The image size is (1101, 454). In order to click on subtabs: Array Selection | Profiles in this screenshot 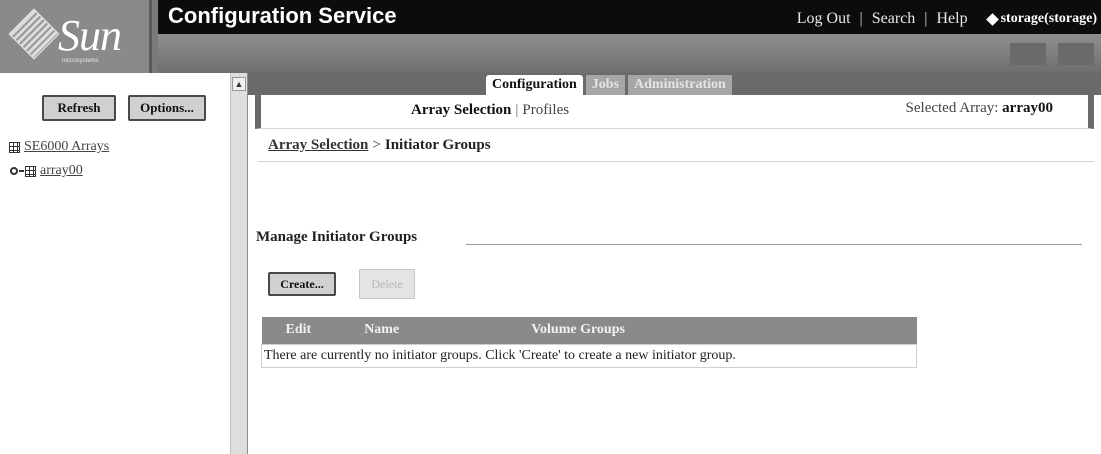, I will do `click(490, 110)`.